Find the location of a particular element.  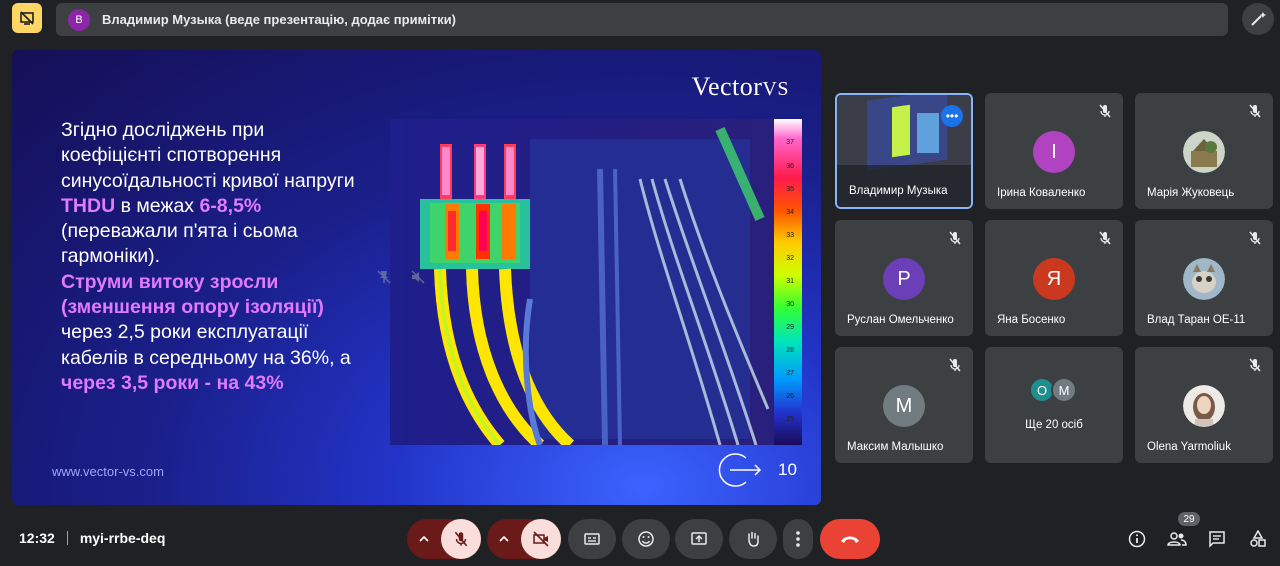

chat-icon is located at coordinates (1217, 539).